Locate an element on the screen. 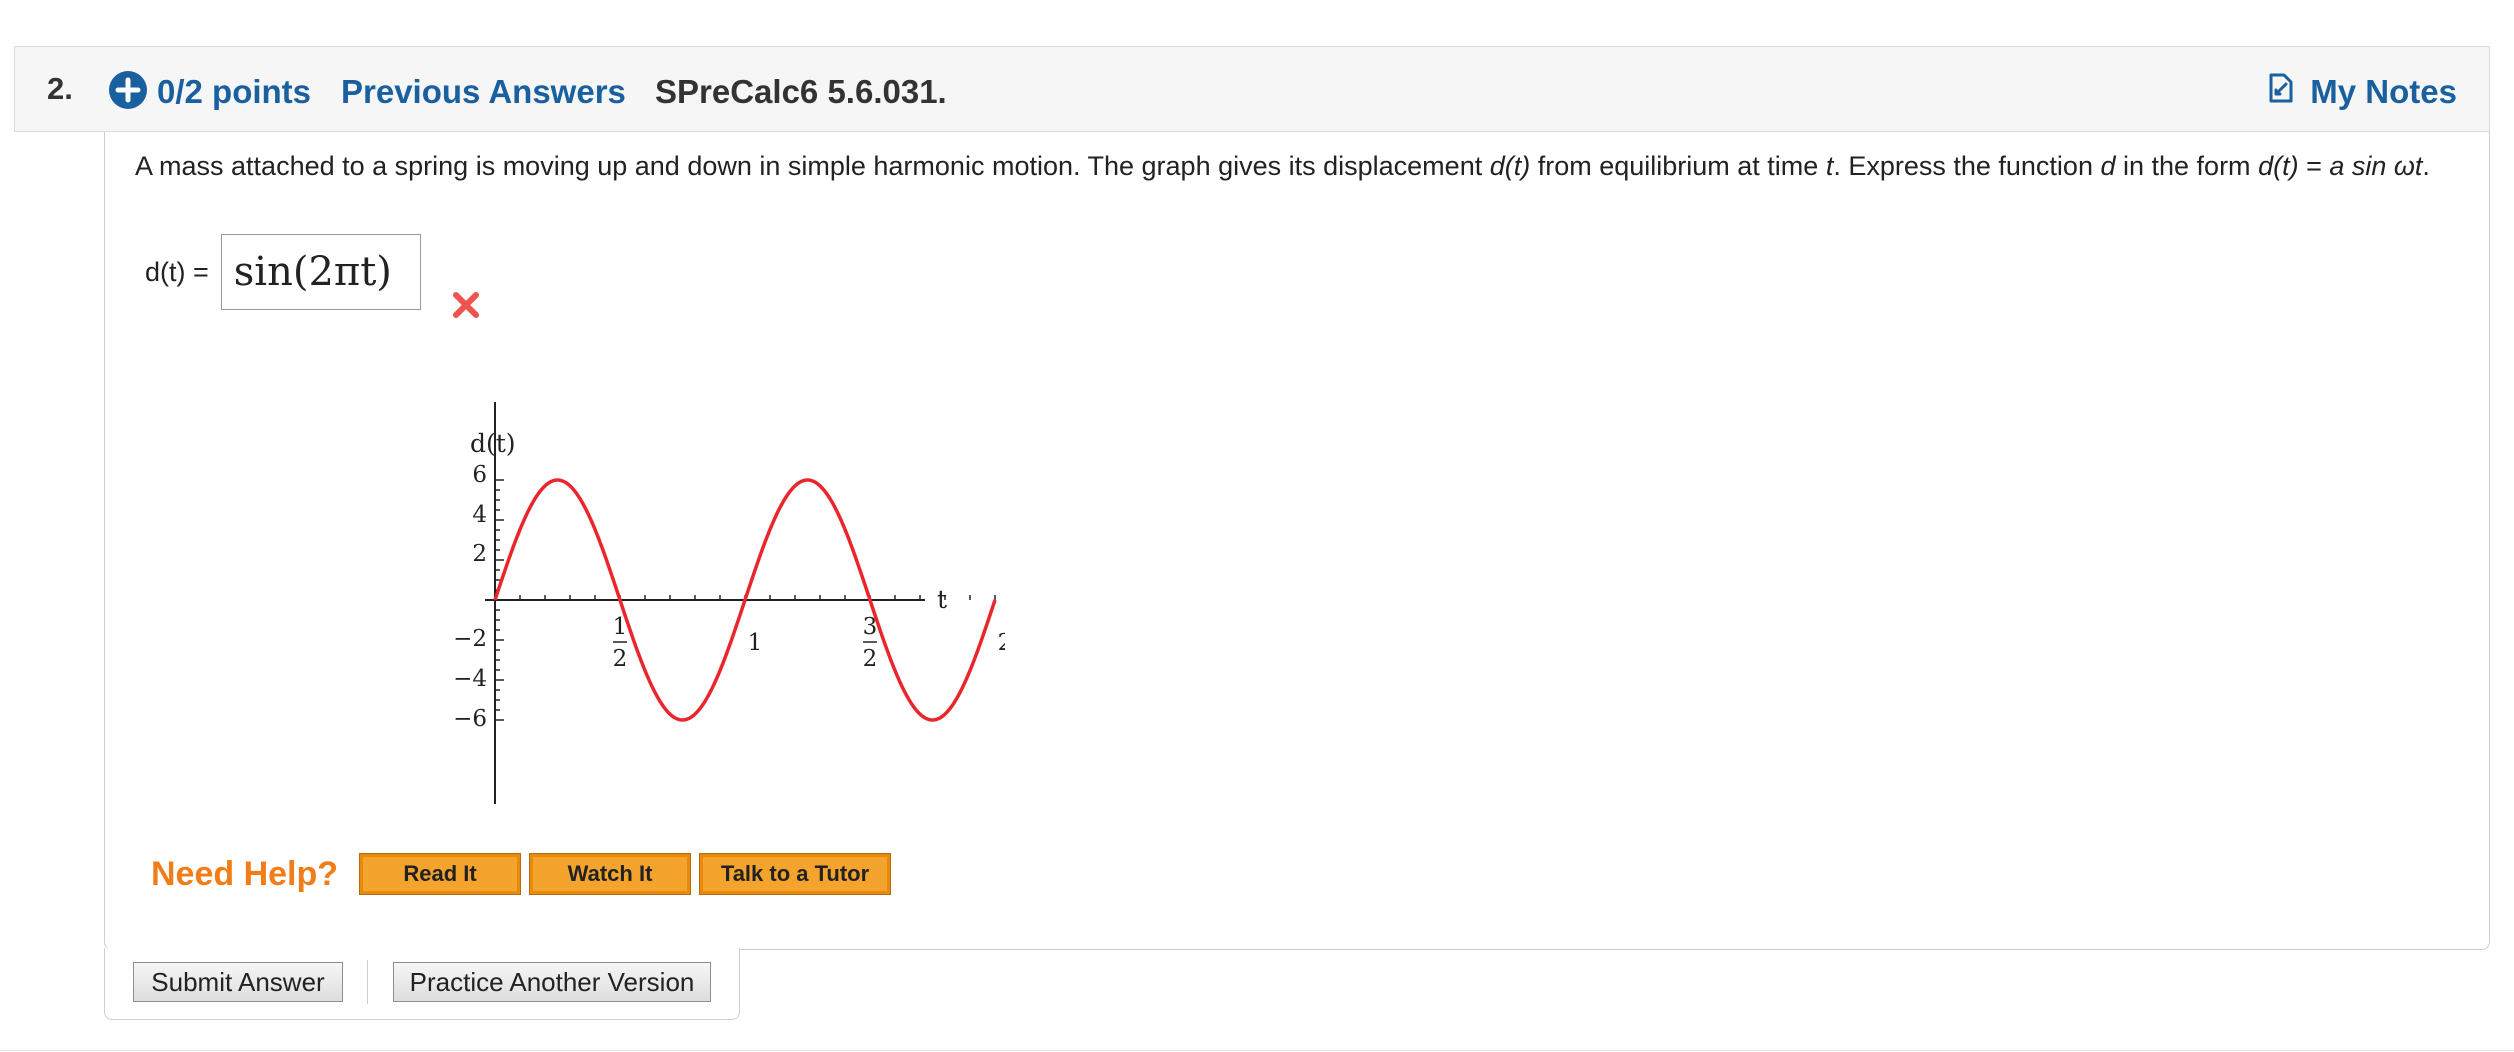 This screenshot has width=2514, height=1052. prompt-text: in the form is located at coordinates (2187, 166).